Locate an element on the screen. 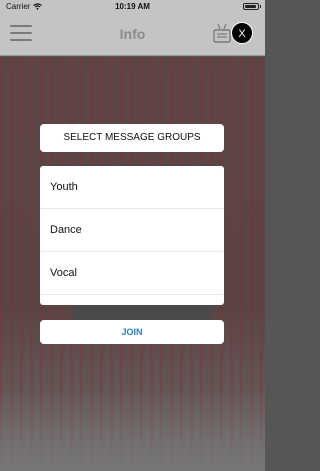 Image resolution: width=320 pixels, height=471 pixels. carrier-label: Carrier is located at coordinates (18, 6).